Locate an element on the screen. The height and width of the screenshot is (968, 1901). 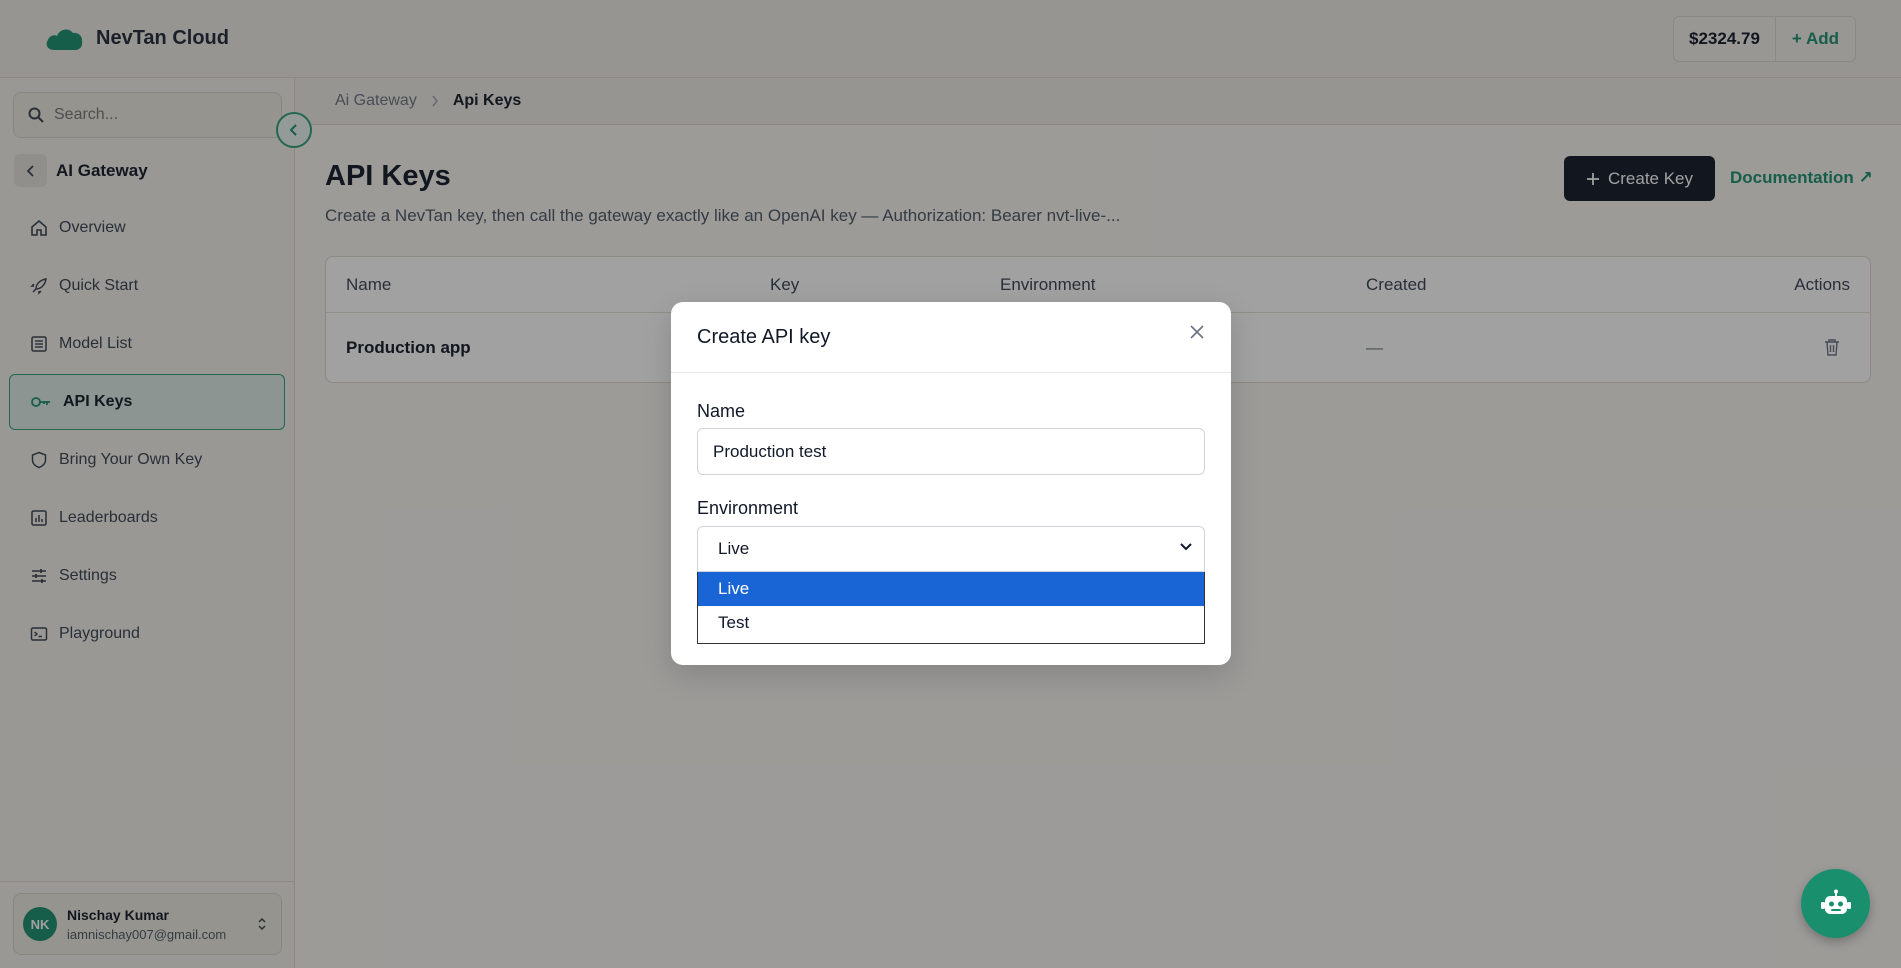
close-icon is located at coordinates (1197, 332).